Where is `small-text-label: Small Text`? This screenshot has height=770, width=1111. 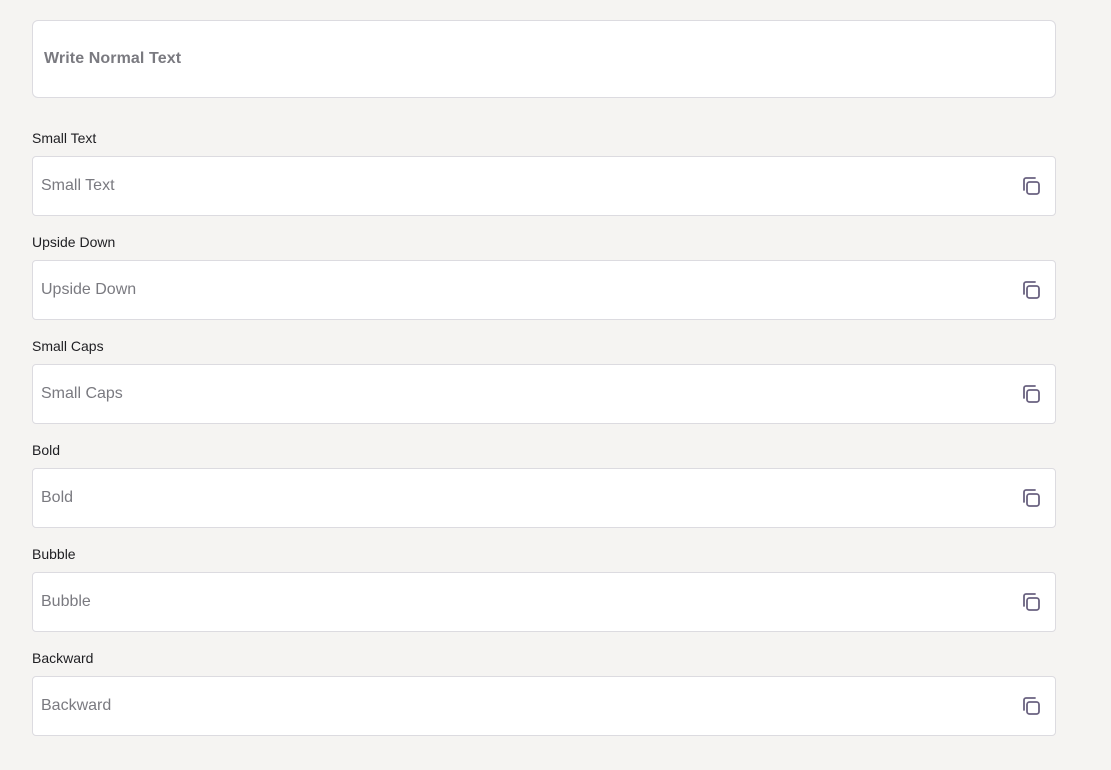
small-text-label: Small Text is located at coordinates (64, 138).